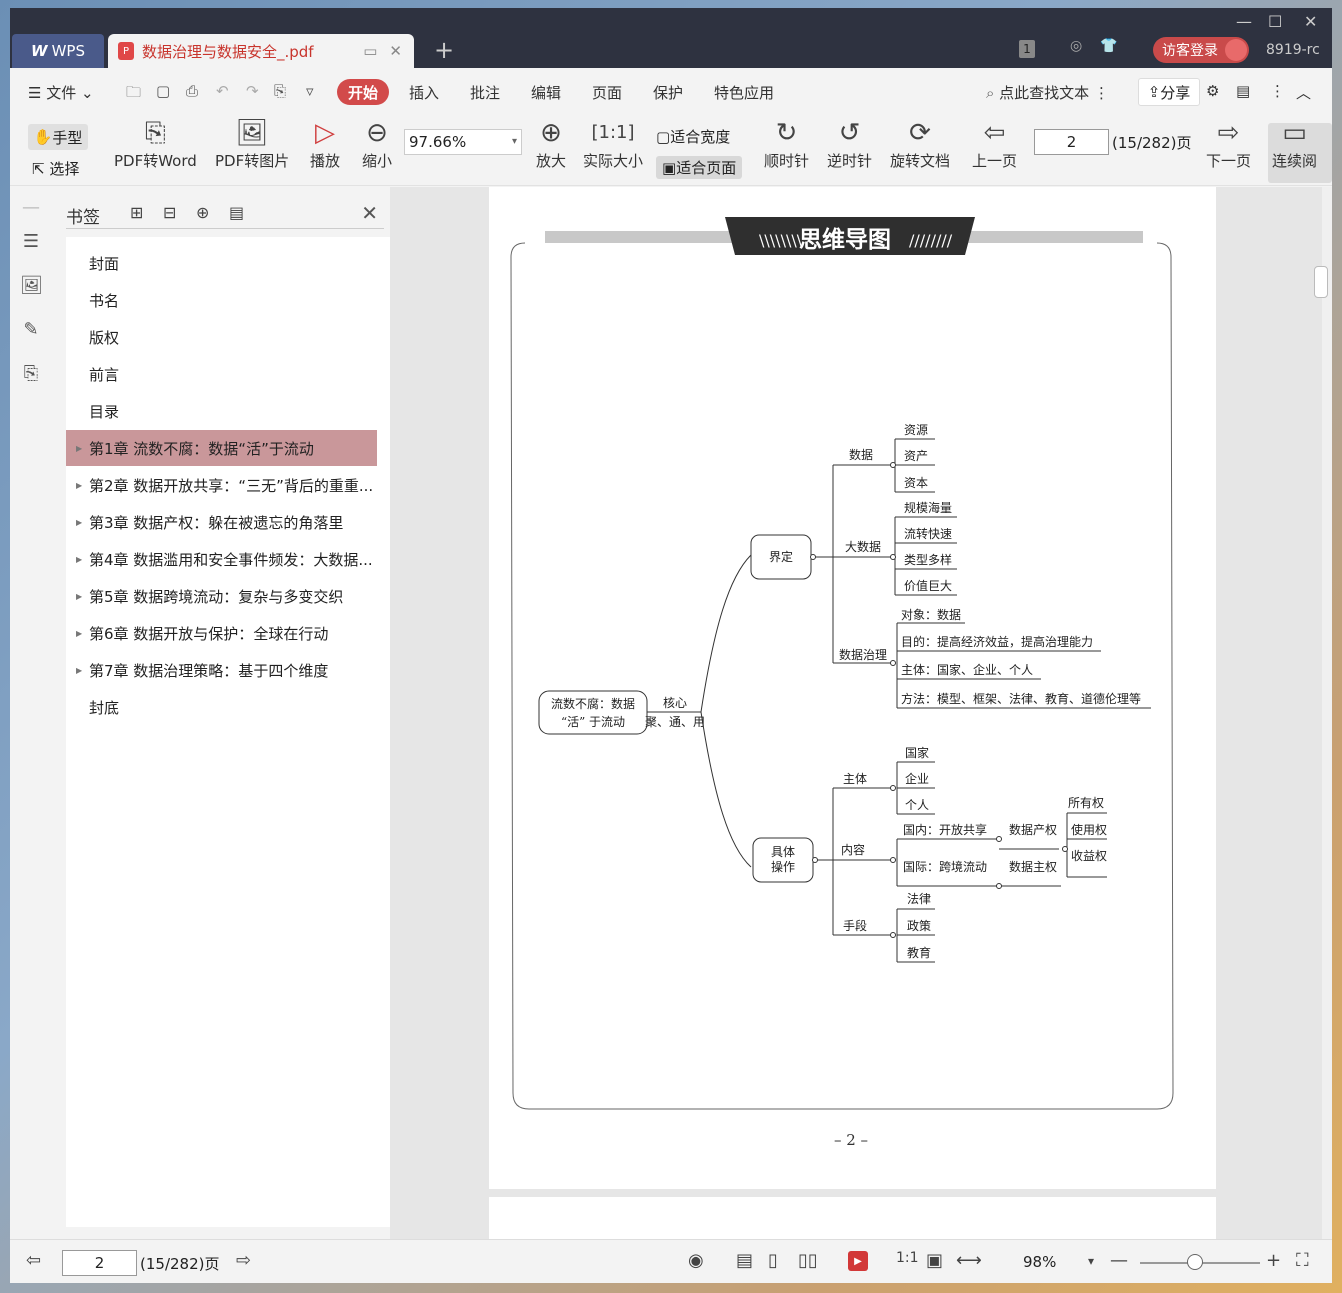 This screenshot has width=1342, height=1293. I want to click on wps-home-tab: W WPS, so click(58, 51).